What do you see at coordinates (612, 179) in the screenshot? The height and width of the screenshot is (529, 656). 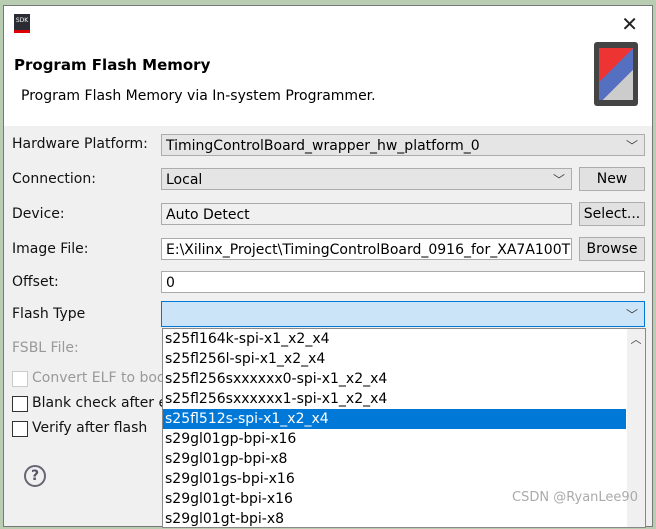 I see `new-connection-button: New` at bounding box center [612, 179].